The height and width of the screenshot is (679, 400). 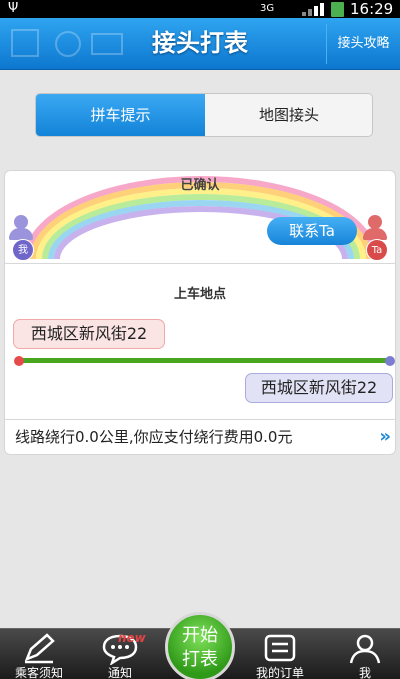 I want to click on tab-carpool-tips: 拼车提示, so click(x=120, y=115).